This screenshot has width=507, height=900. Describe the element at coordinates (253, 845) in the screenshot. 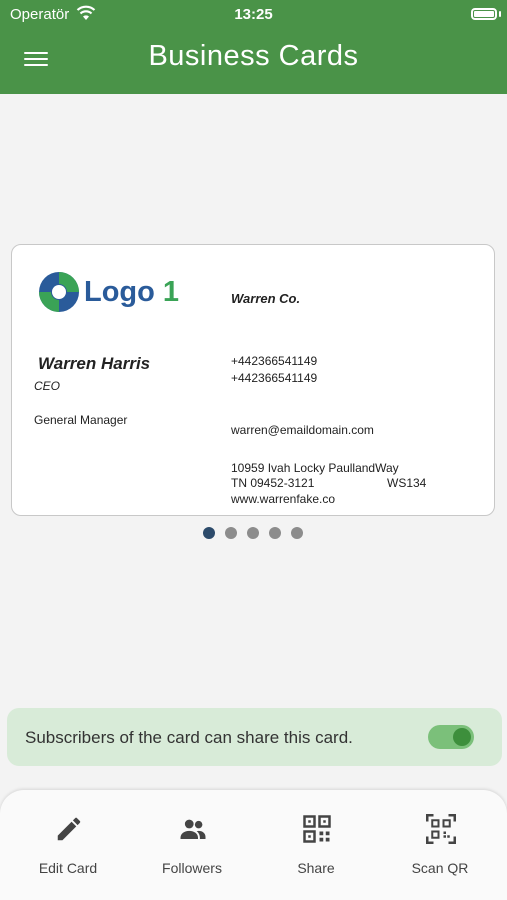

I see `bottom-tab-bar: Edit Card Followers Share Scan QR` at that location.